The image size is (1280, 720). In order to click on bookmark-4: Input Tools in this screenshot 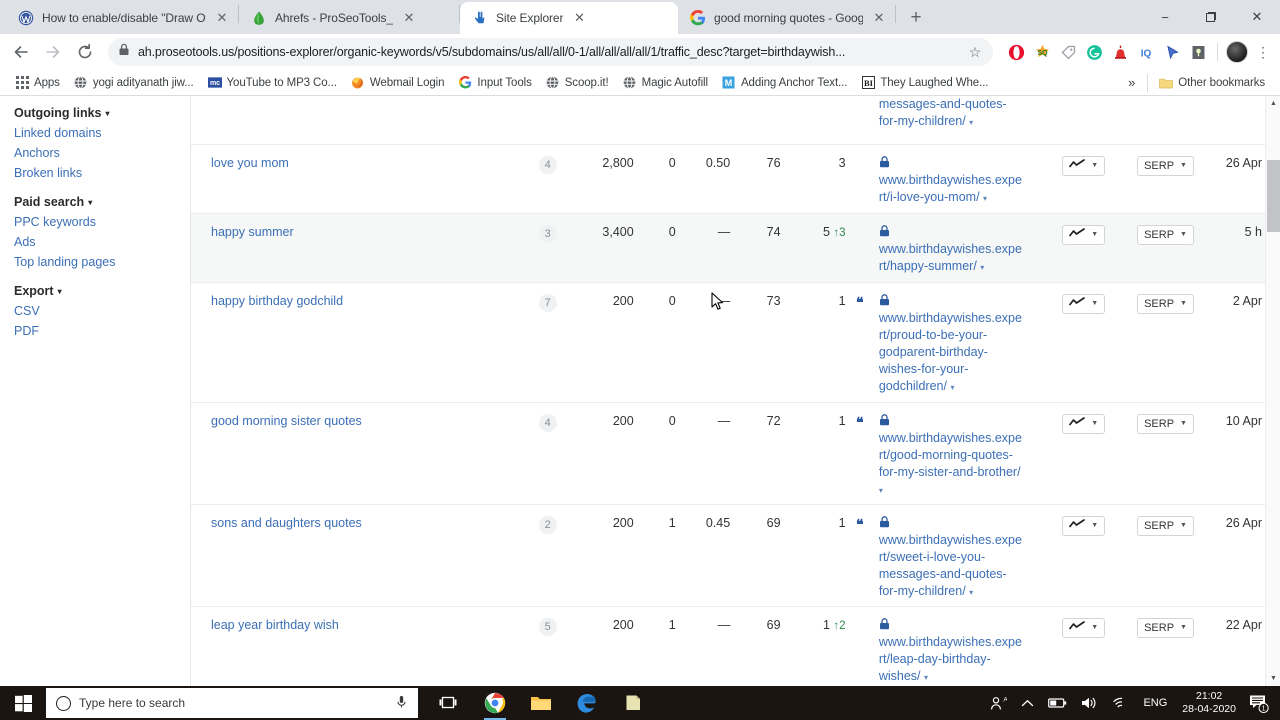, I will do `click(494, 83)`.